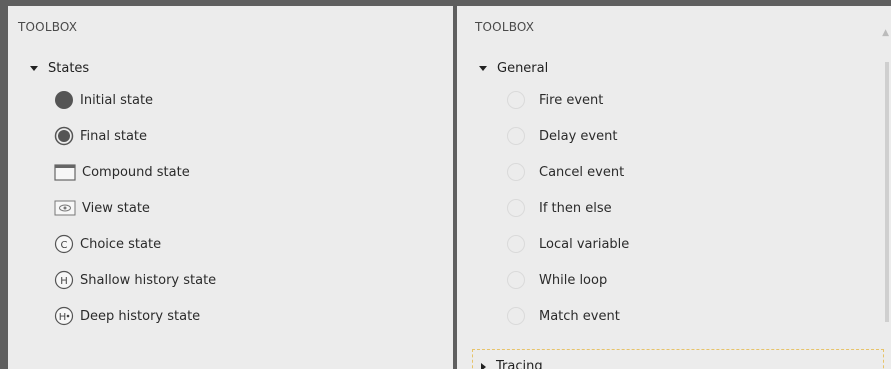 Image resolution: width=891 pixels, height=369 pixels. I want to click on toolbox-item-view-state: View state, so click(102, 208).